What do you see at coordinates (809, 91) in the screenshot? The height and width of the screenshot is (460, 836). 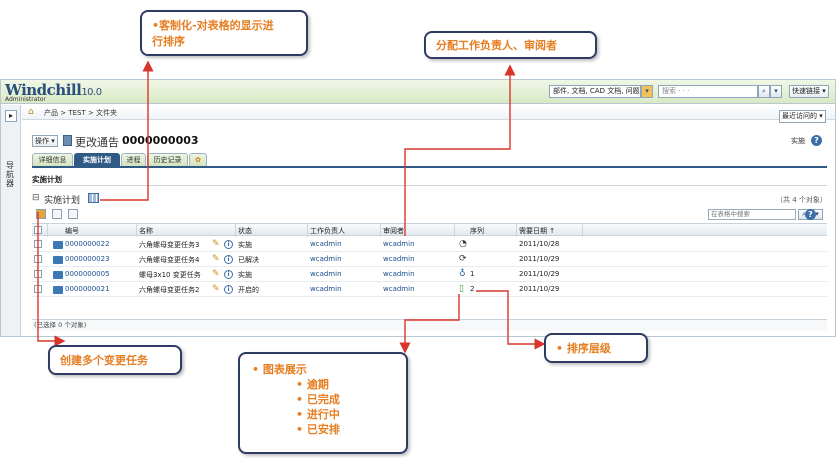 I see `quick-links-menu: 快速链接 ▾` at bounding box center [809, 91].